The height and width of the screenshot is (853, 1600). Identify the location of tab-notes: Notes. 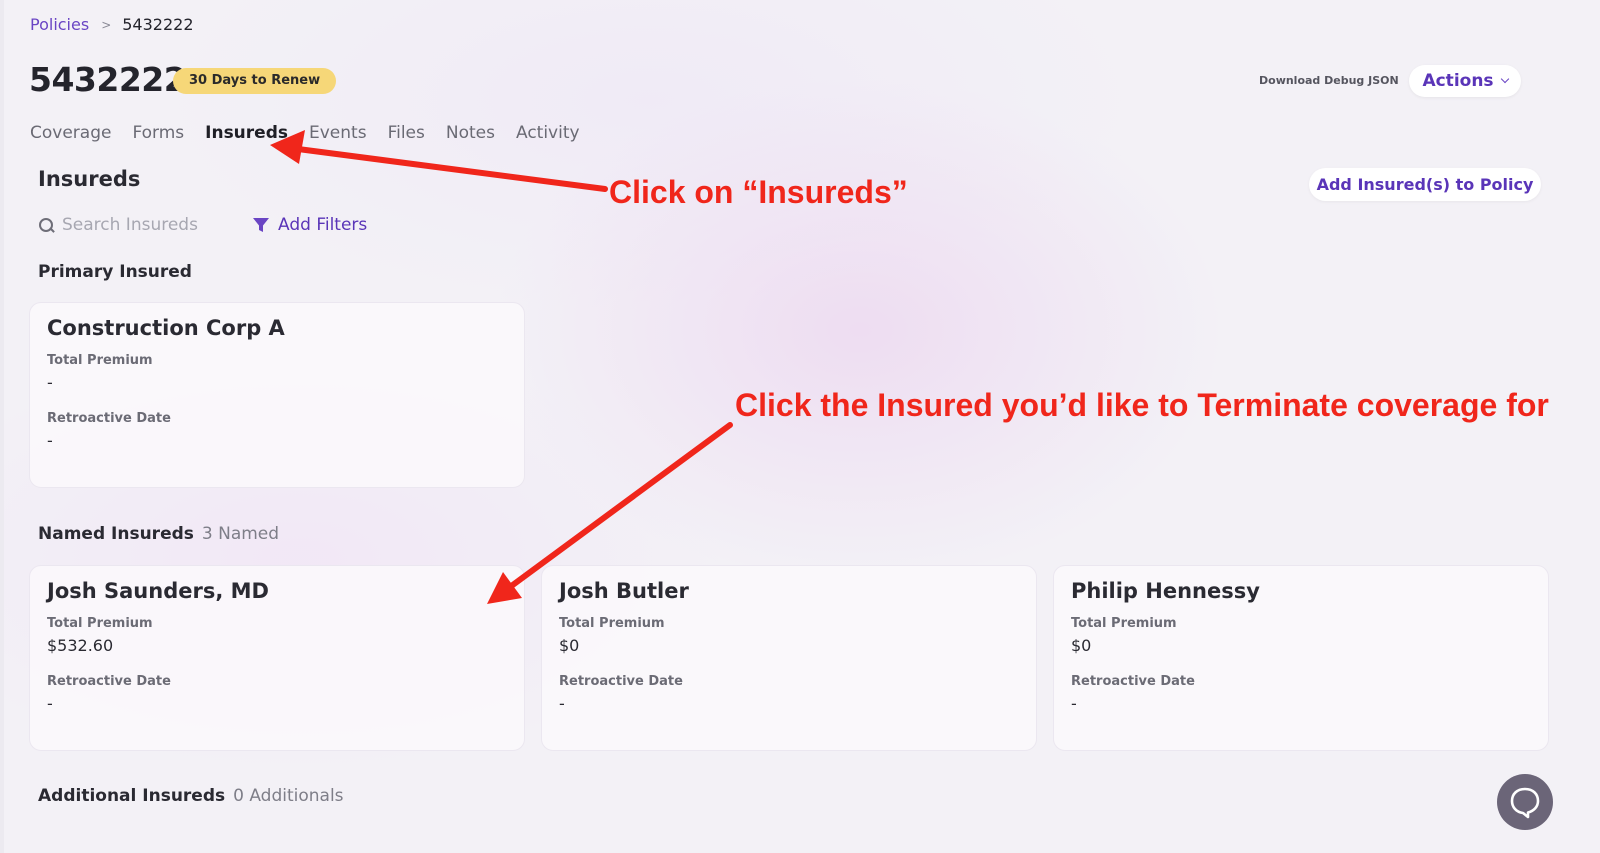
(470, 133).